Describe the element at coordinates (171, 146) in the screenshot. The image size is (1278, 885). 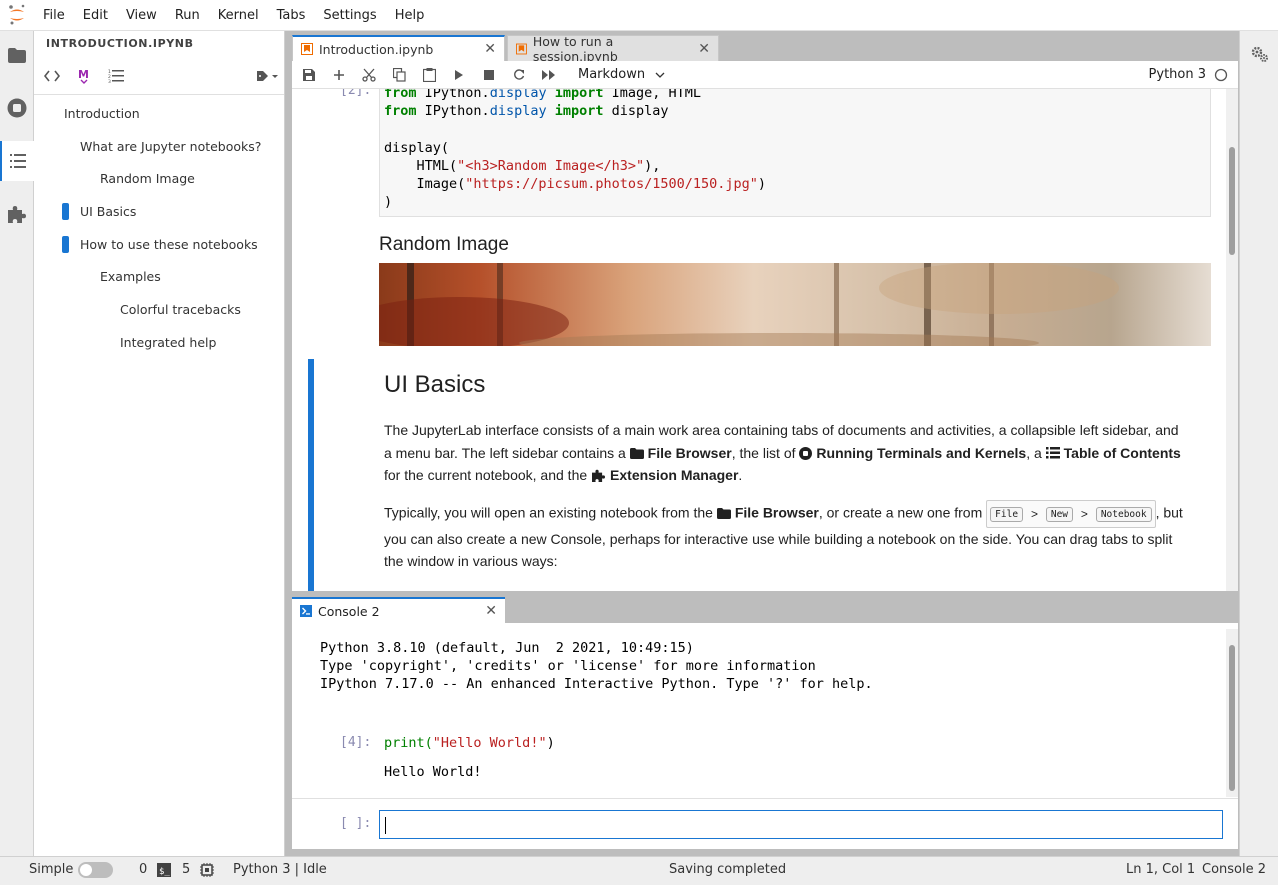
I see `toc-item-label: What are Jupyter notebooks?` at that location.